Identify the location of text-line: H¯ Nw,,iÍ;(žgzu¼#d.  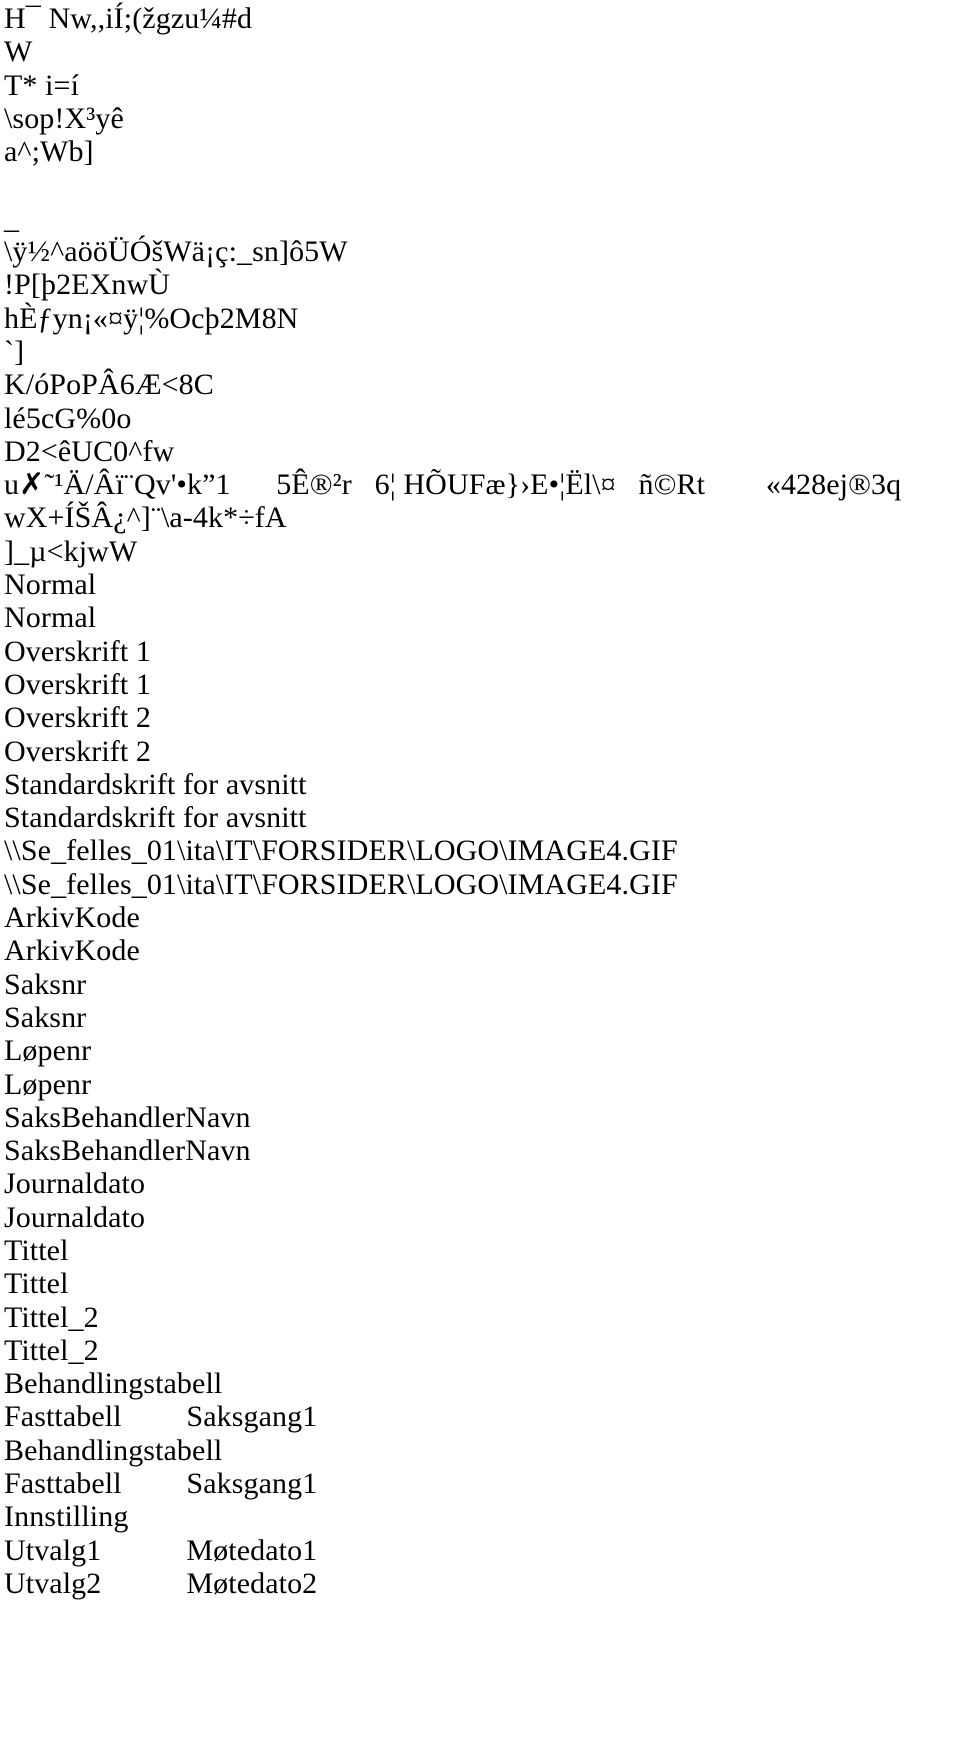
(128, 18).